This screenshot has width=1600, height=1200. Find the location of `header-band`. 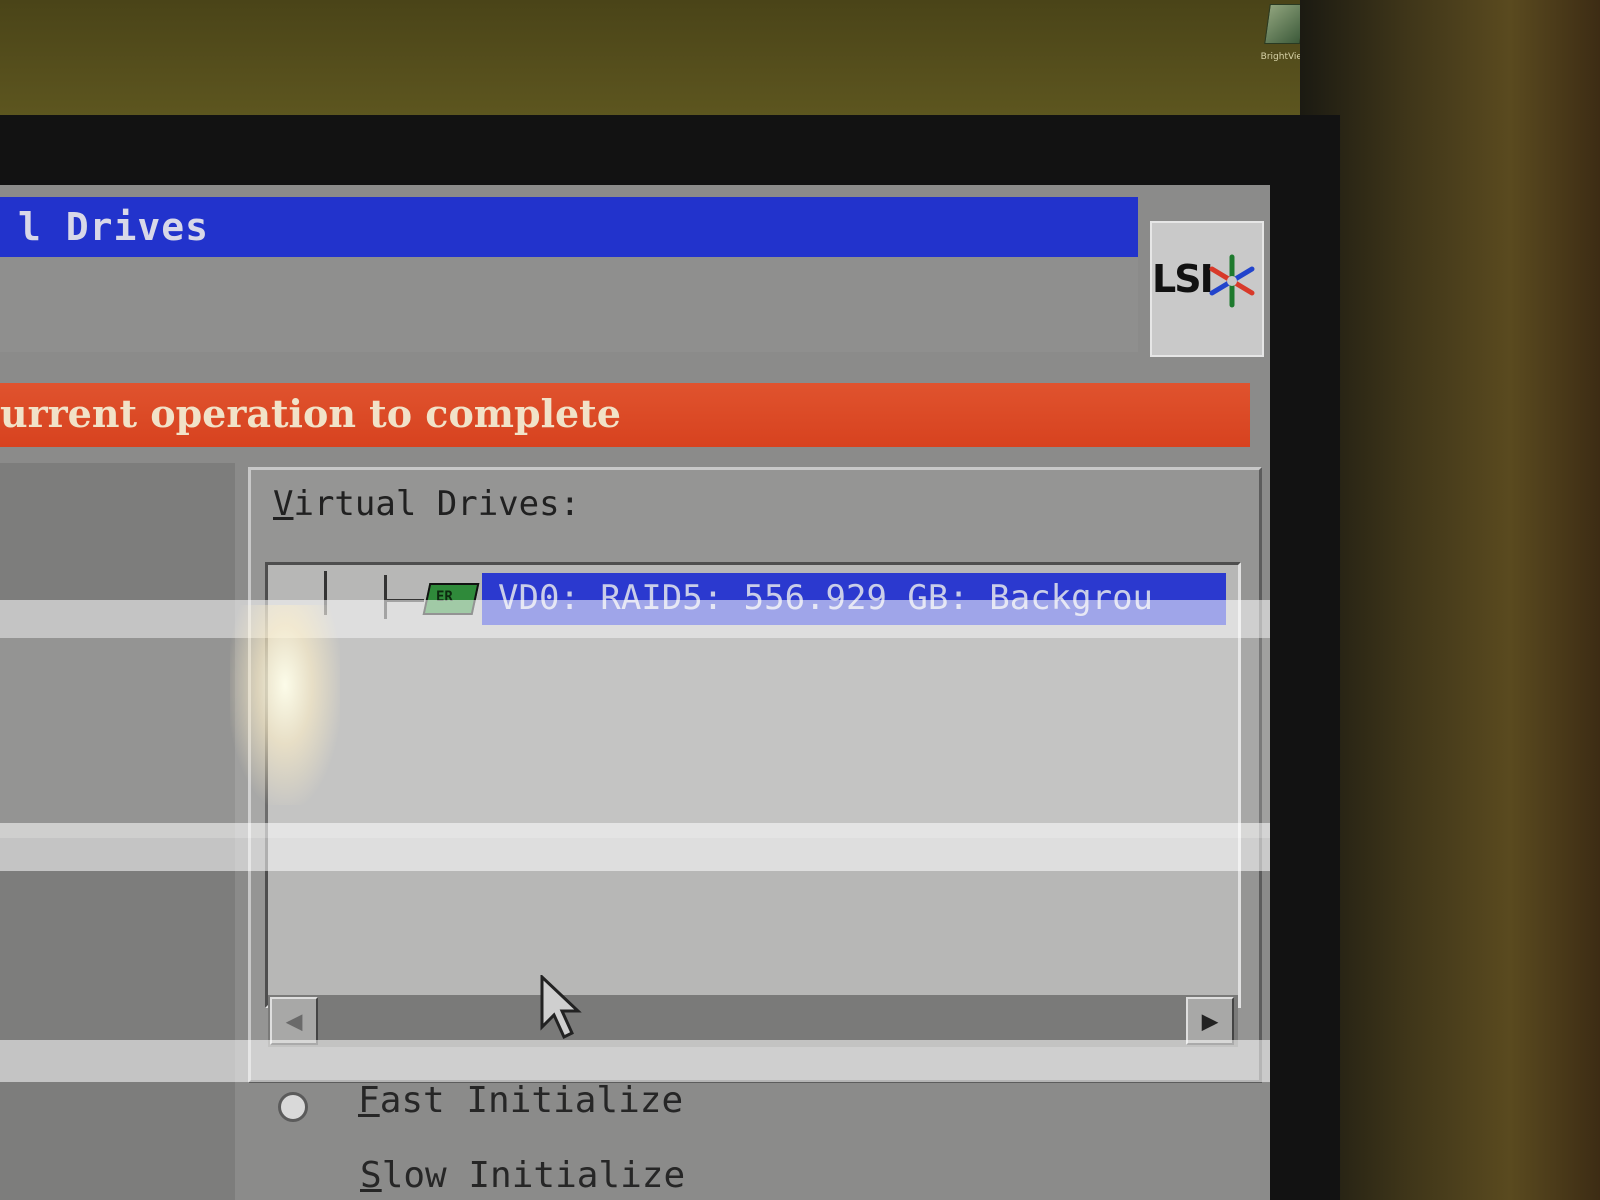

header-band is located at coordinates (569, 304).